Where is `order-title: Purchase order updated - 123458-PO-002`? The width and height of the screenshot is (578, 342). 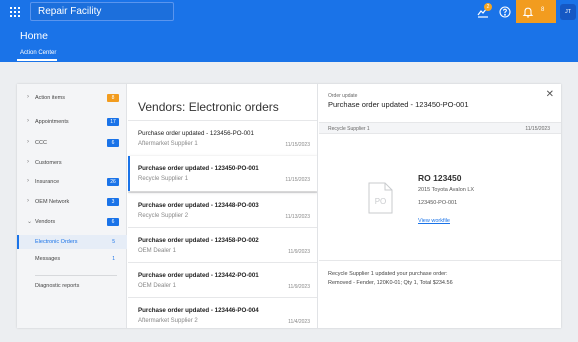 order-title: Purchase order updated - 123458-PO-002 is located at coordinates (198, 240).